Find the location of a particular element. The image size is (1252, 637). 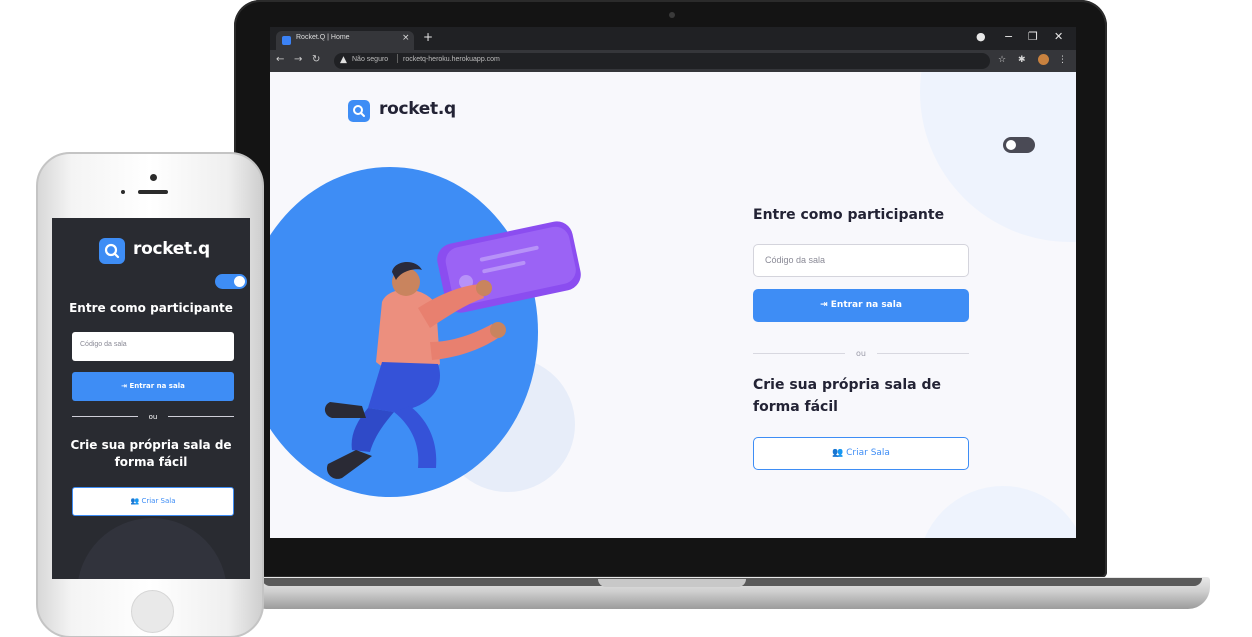

decorative-circle is located at coordinates (152, 548).